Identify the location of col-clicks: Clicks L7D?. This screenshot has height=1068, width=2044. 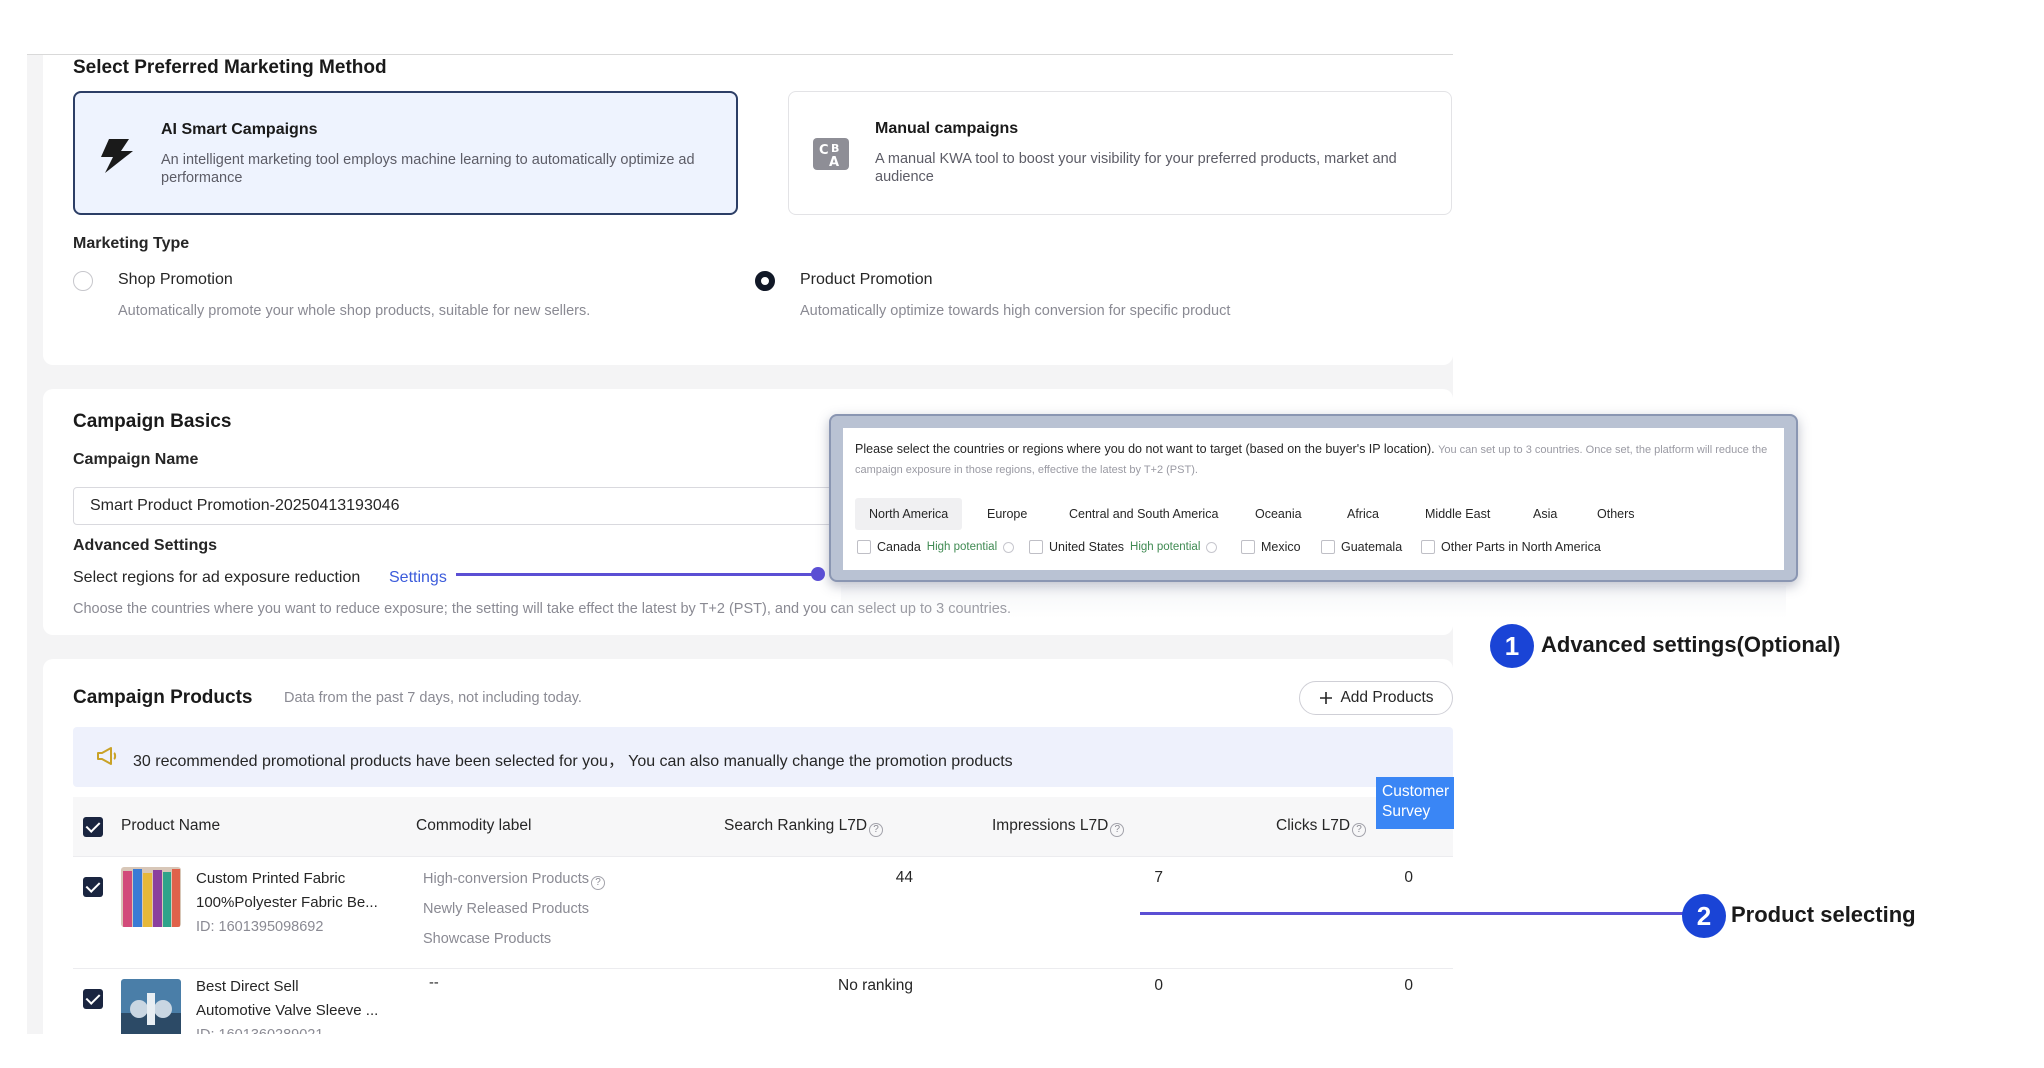
(1321, 827).